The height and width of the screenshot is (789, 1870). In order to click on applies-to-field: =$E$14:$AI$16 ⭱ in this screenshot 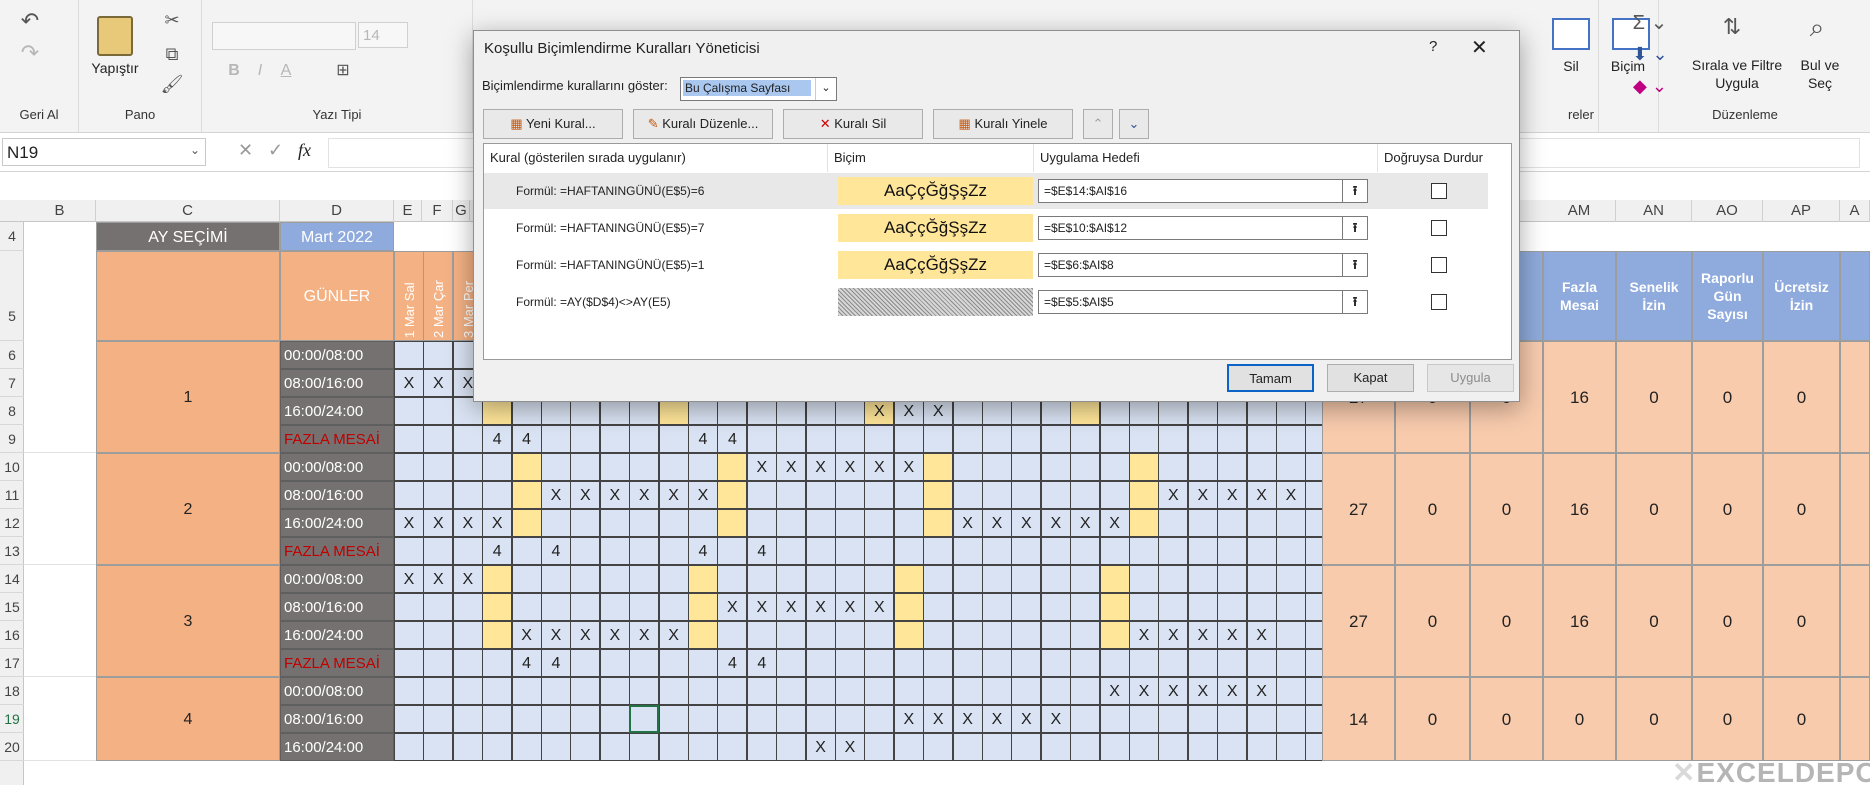, I will do `click(1203, 191)`.